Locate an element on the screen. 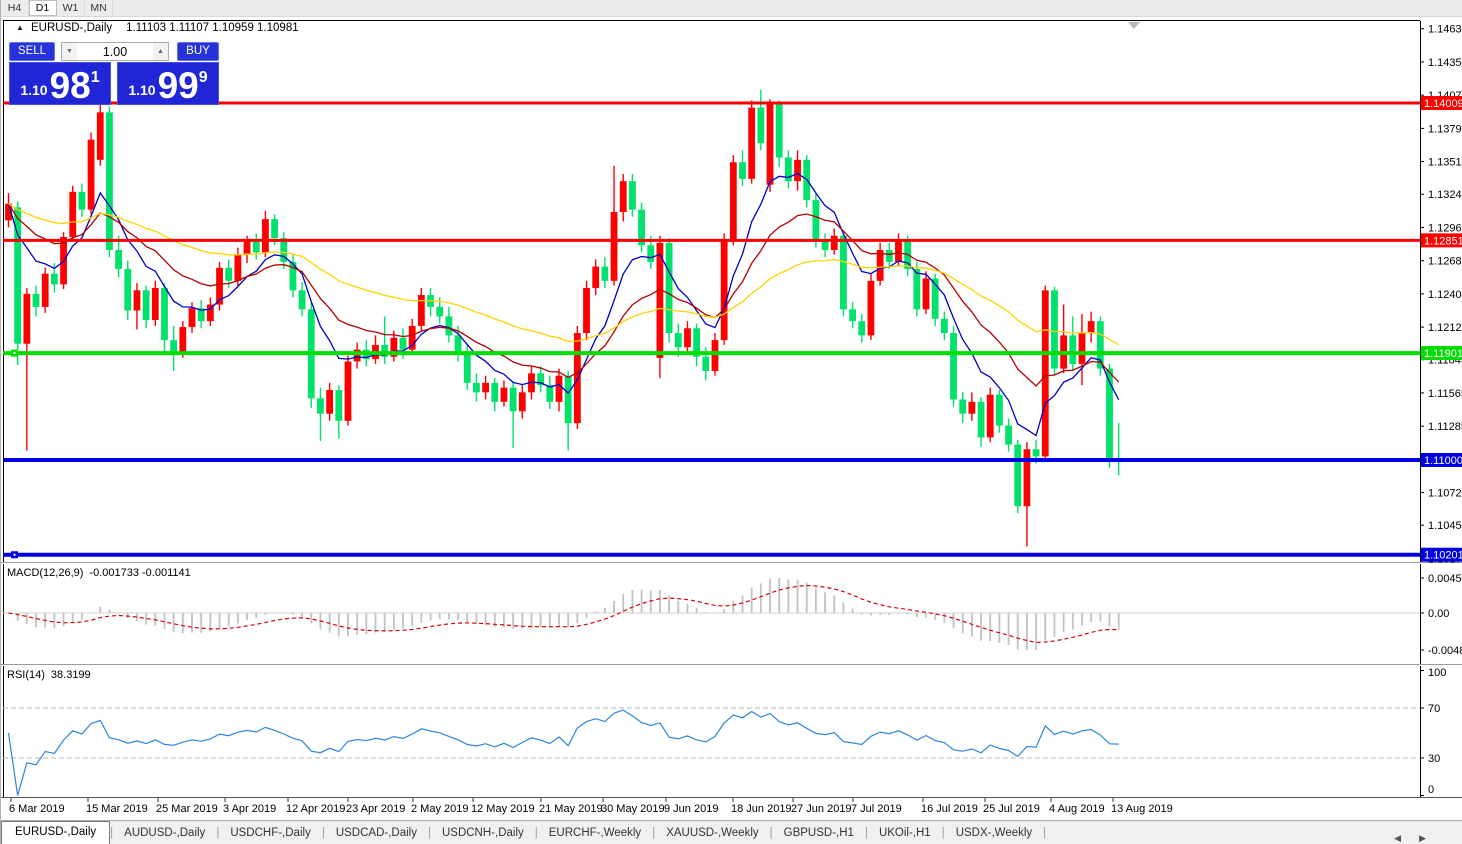  rsi-indicator-label: RSI(14) 38.3199 is located at coordinates (49, 675).